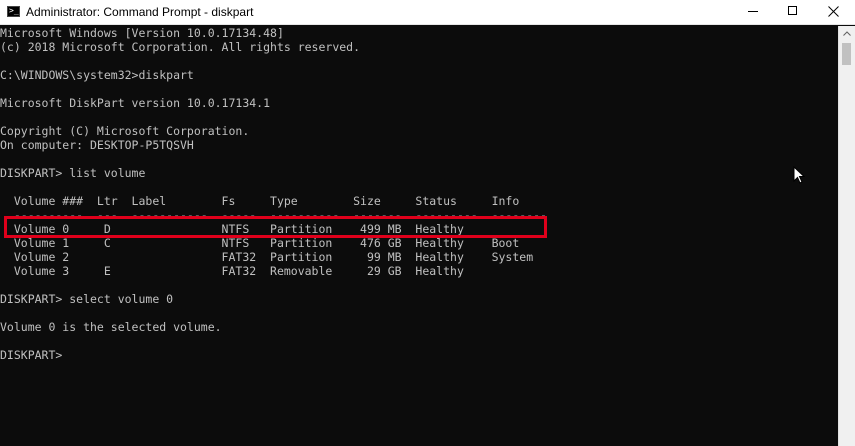  I want to click on console-line: DISKPART> list volume, so click(73, 173).